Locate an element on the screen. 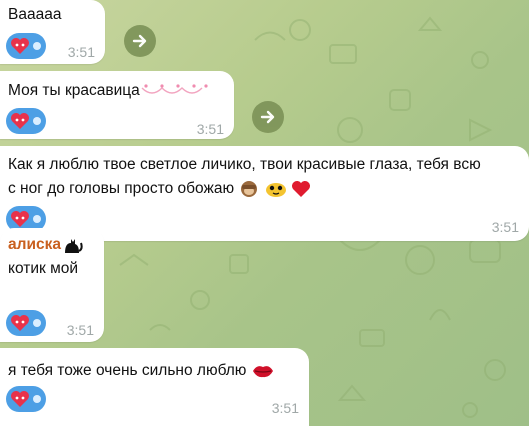 The image size is (529, 426). message-bubble: Вааааа 3:51 is located at coordinates (52, 32).